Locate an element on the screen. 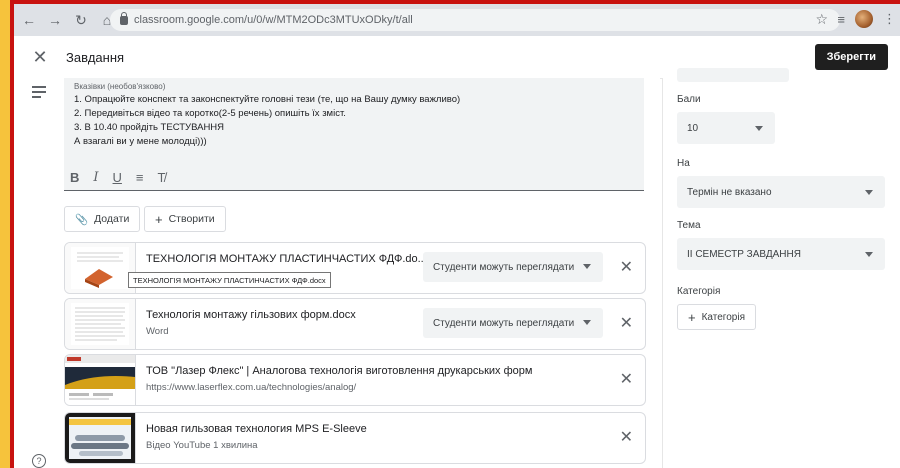 This screenshot has width=900, height=468. attachment-type: Word is located at coordinates (157, 331).